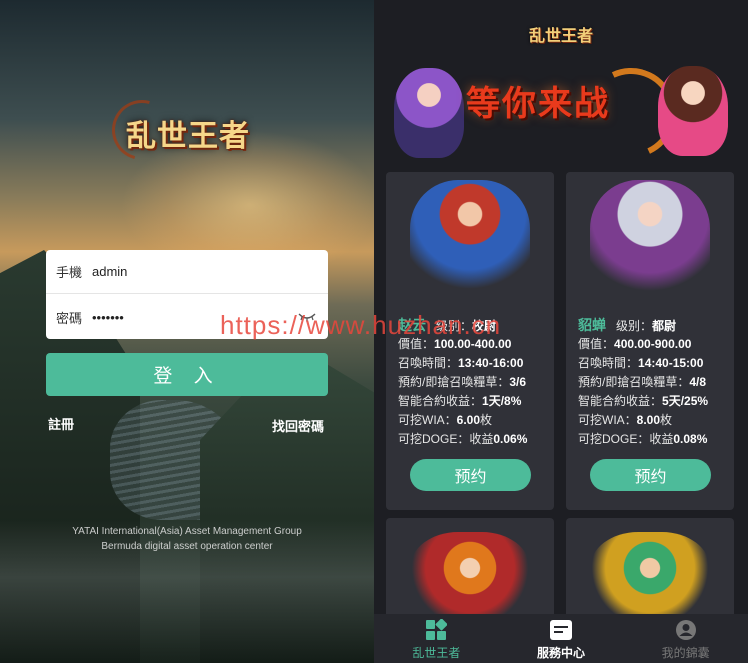 The image size is (748, 663). Describe the element at coordinates (187, 546) in the screenshot. I see `footer-center: Bermuda digital asset operation center` at that location.